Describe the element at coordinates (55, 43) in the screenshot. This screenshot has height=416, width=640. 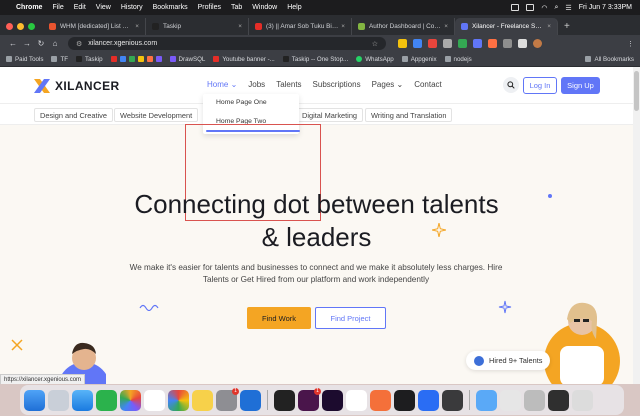
I see `home-icon: ⌂` at that location.